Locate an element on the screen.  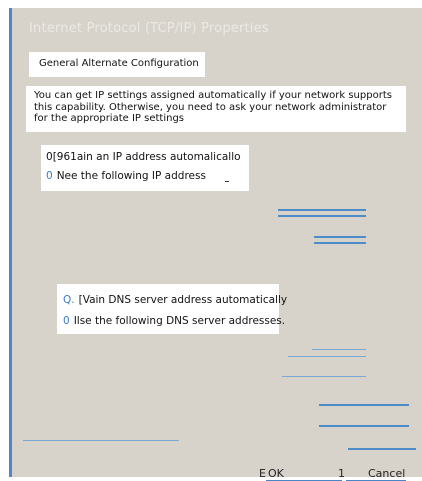
preferred-dns-field-lower is located at coordinates (327, 356).